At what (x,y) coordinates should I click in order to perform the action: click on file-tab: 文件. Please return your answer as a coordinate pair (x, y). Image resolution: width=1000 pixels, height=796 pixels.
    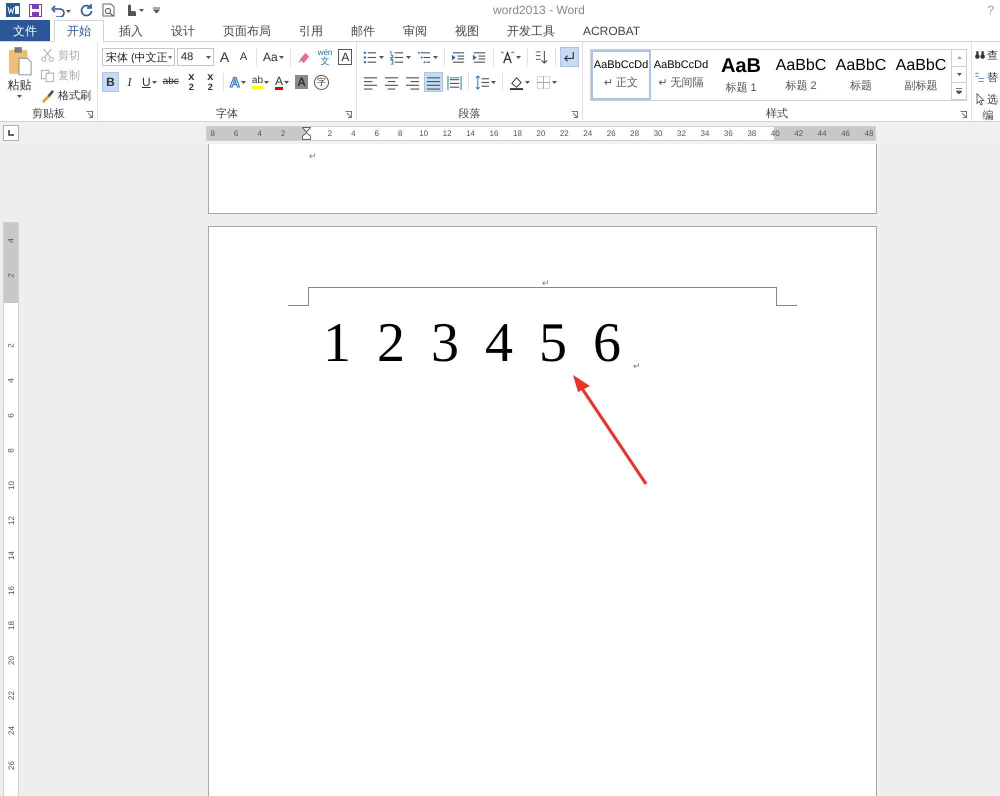
    Looking at the image, I should click on (25, 30).